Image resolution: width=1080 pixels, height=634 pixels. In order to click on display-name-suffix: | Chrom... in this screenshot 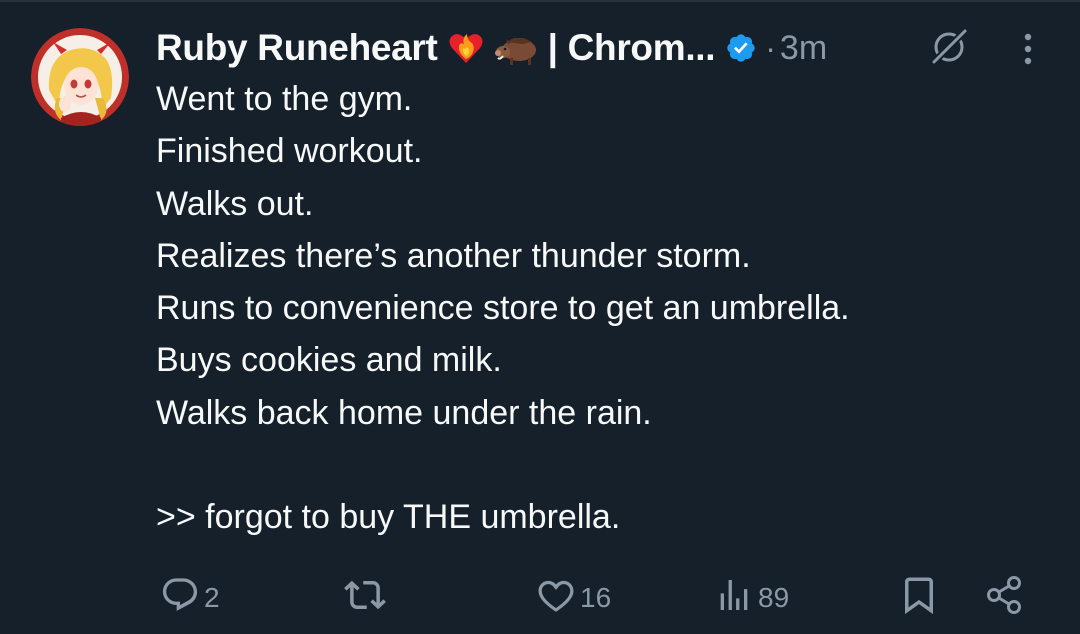, I will do `click(632, 48)`.